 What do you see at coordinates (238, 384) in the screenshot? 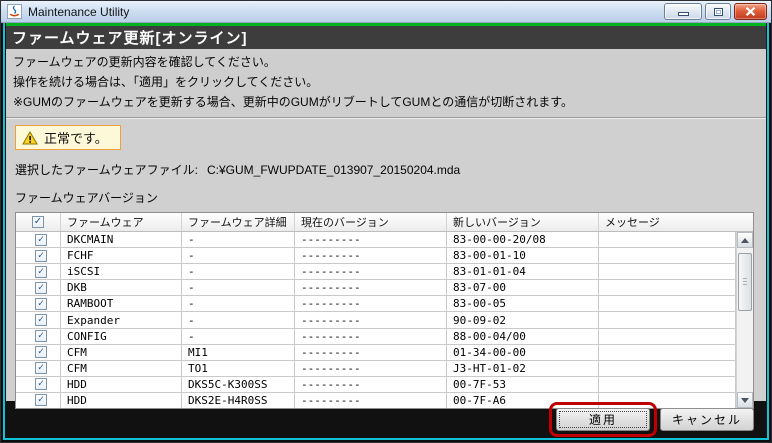
I see `cell-firmware-detail: DKS5C-K300SS` at bounding box center [238, 384].